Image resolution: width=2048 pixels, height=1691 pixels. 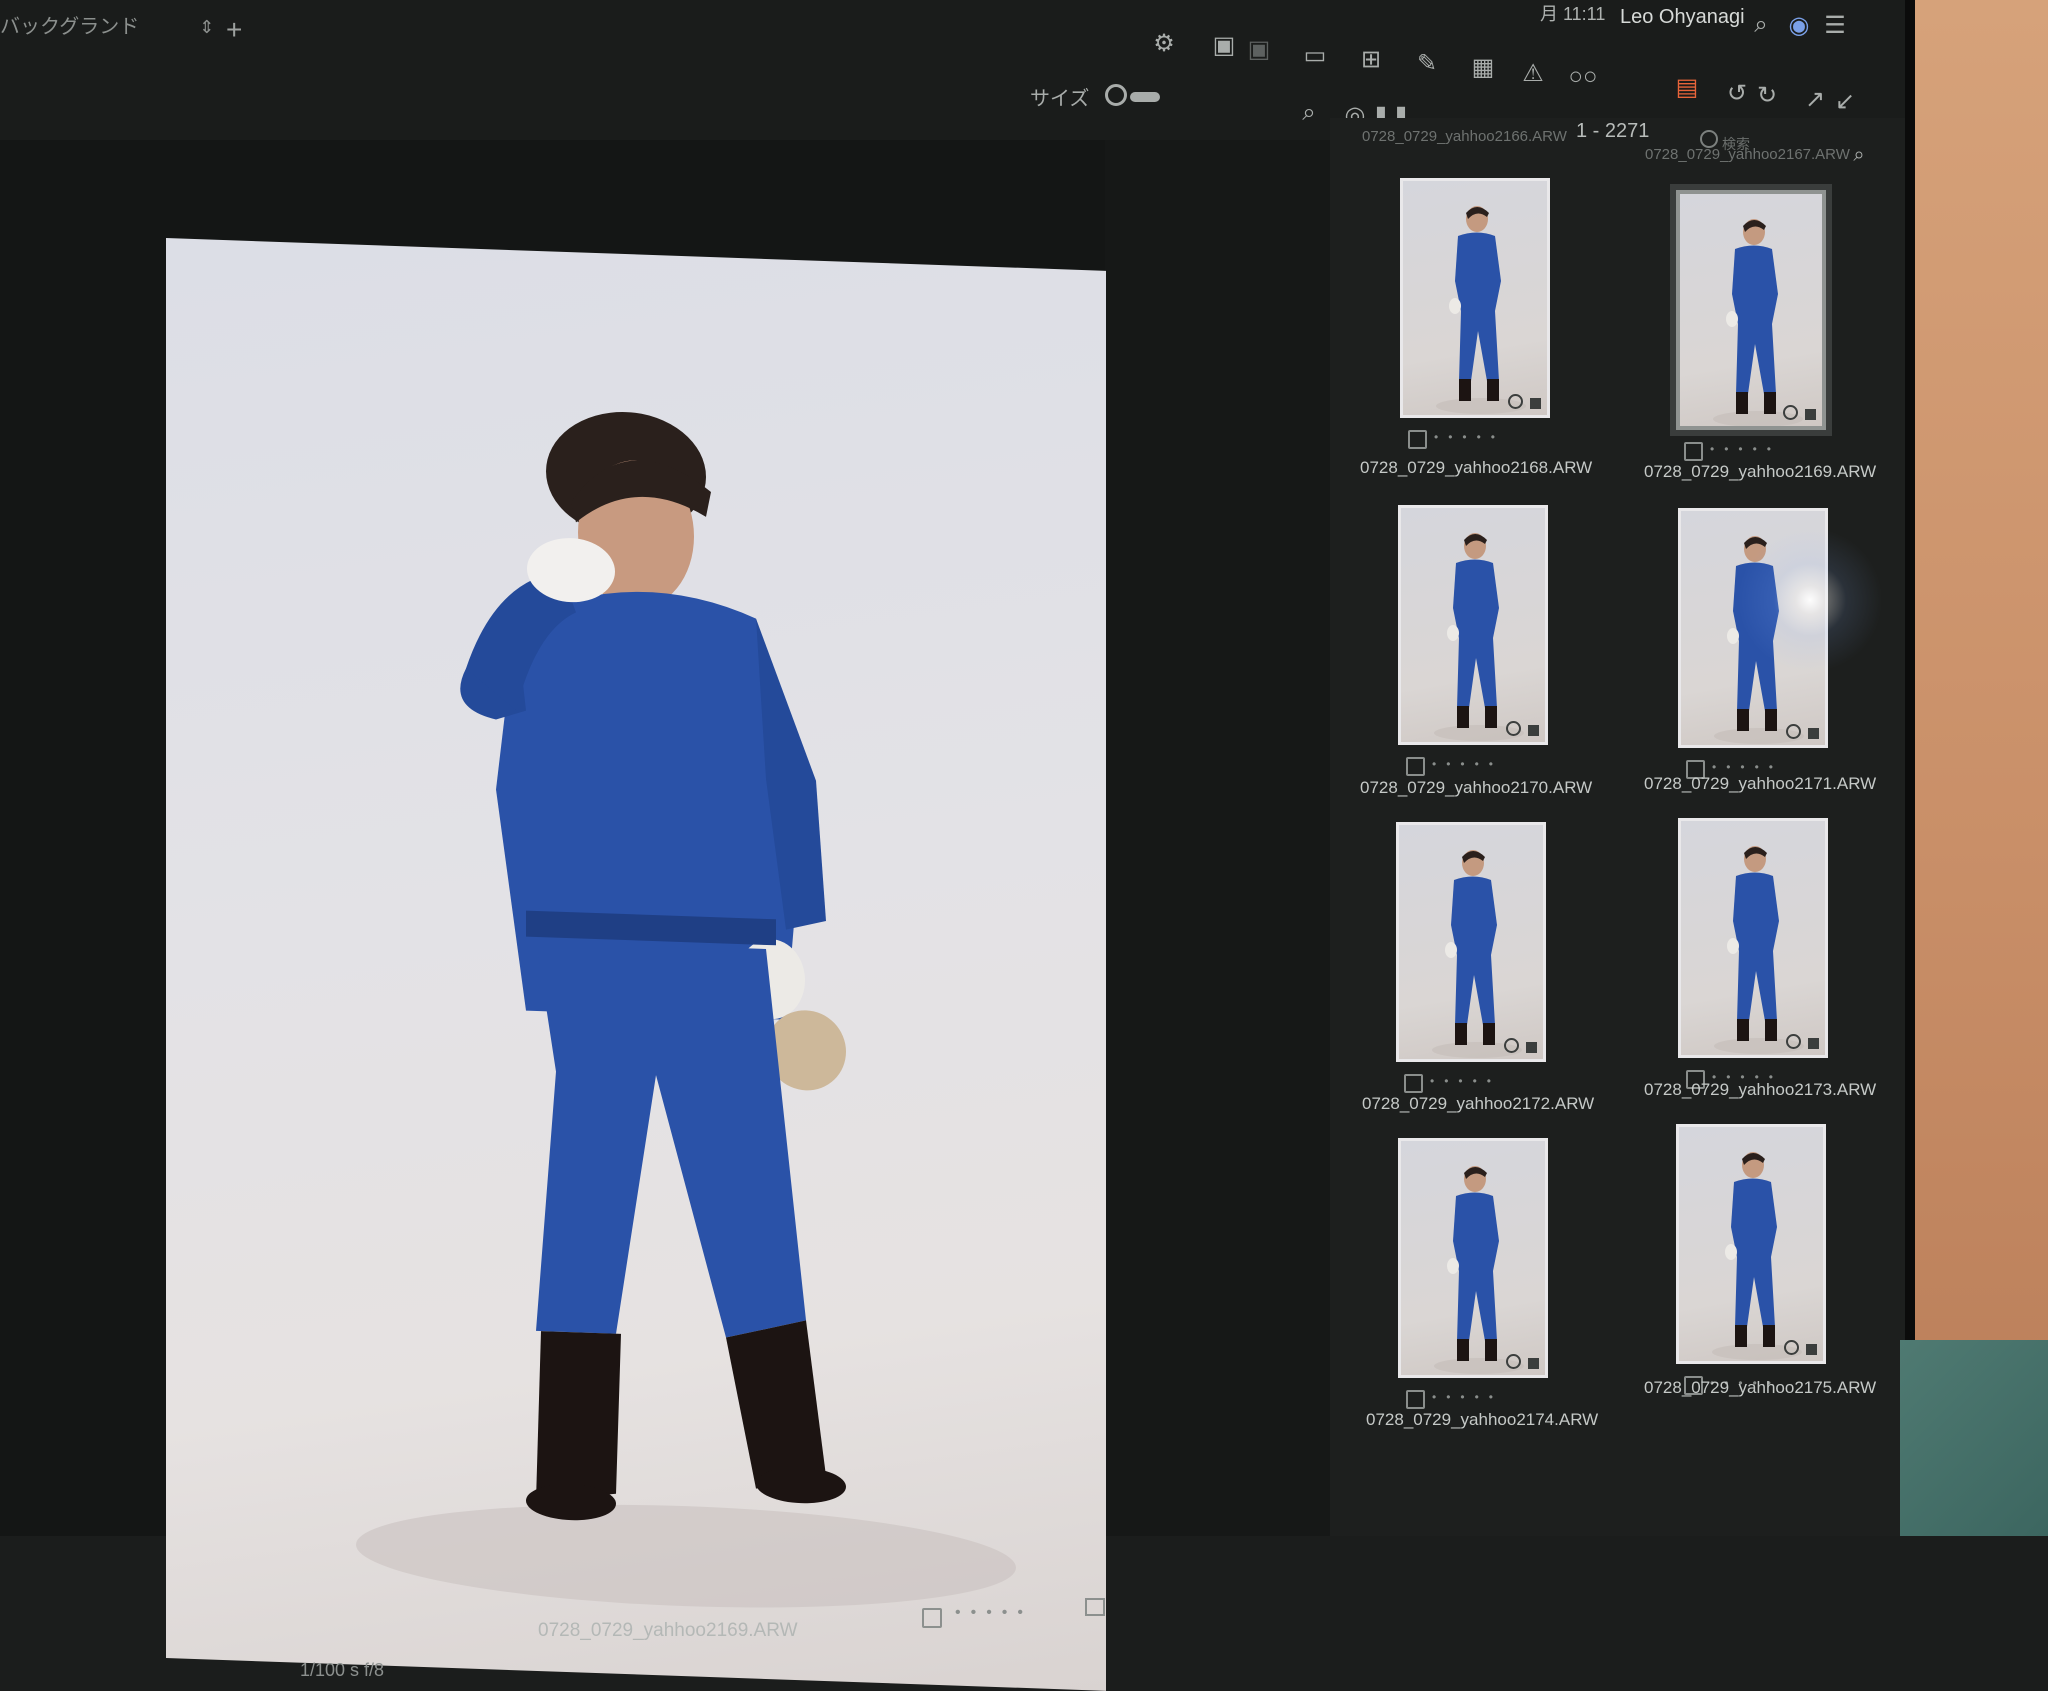 I want to click on user-name: Leo Ohyanagi, so click(x=1682, y=17).